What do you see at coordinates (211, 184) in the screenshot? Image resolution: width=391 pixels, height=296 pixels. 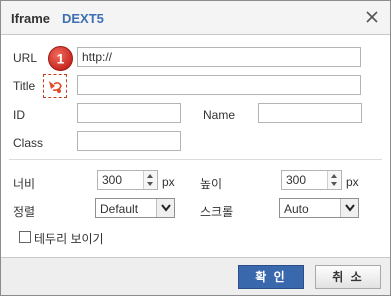 I see `height-label: 높이` at bounding box center [211, 184].